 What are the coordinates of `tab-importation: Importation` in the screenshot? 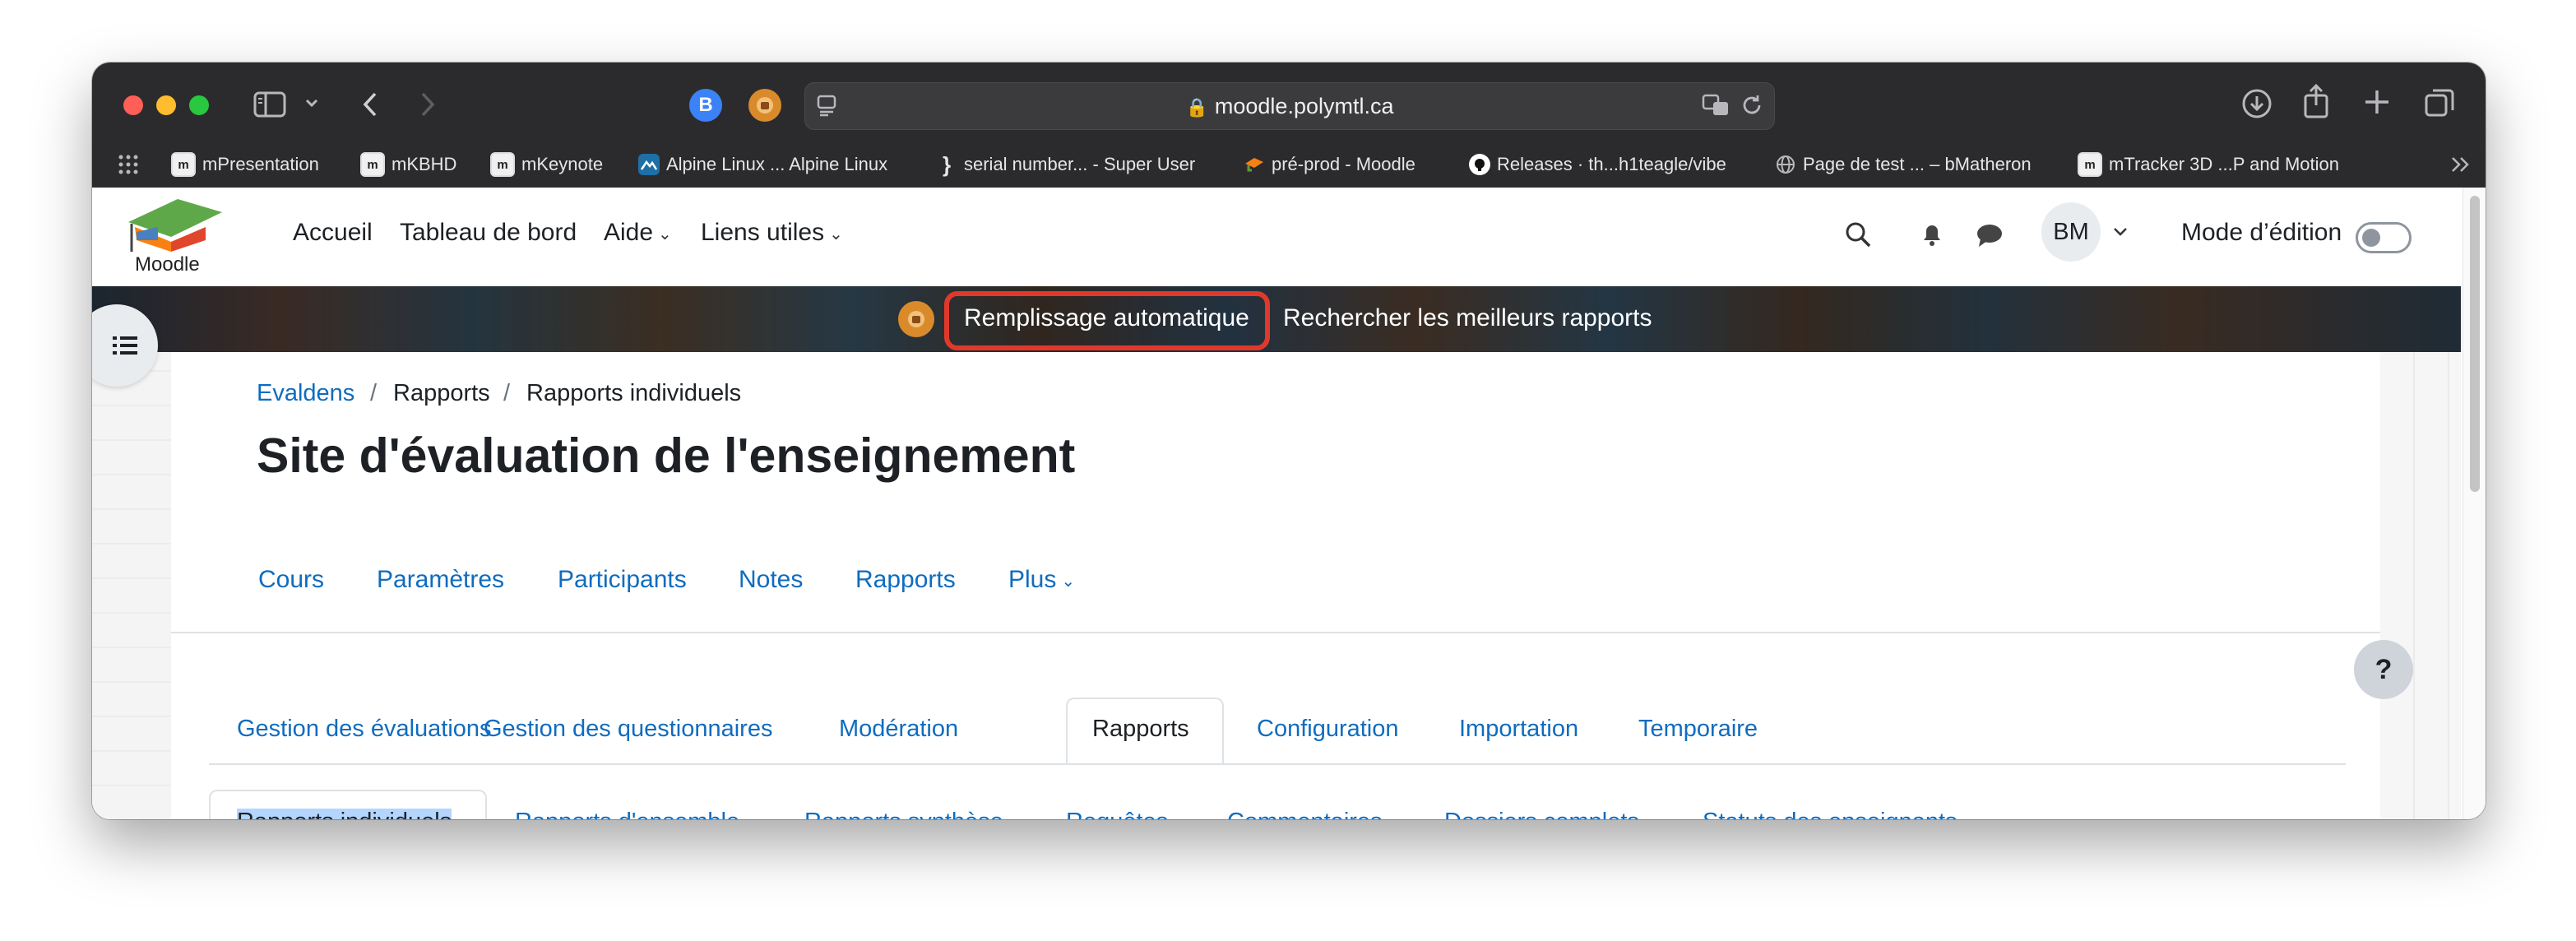 It's located at (1519, 730).